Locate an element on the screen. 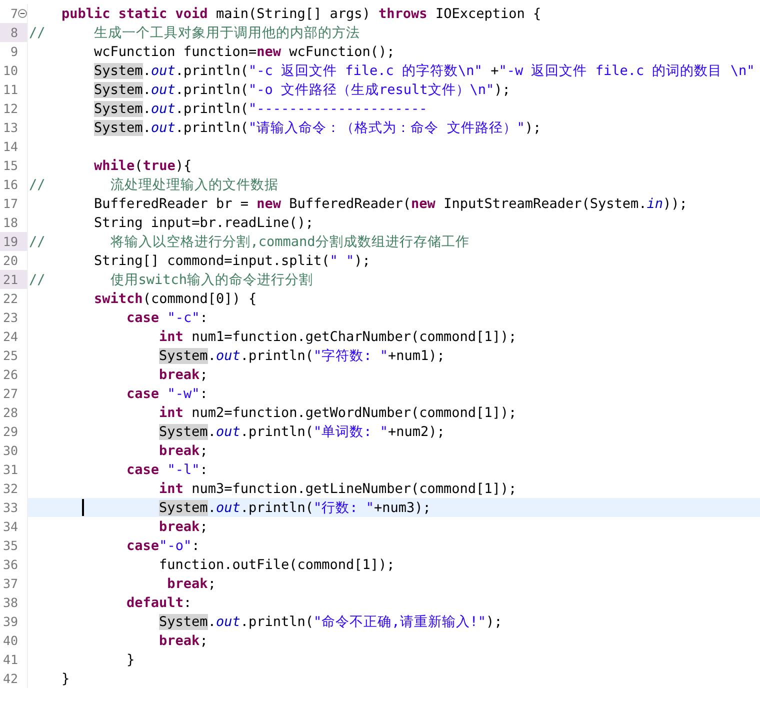 The image size is (760, 701). text-cursor is located at coordinates (83, 507).